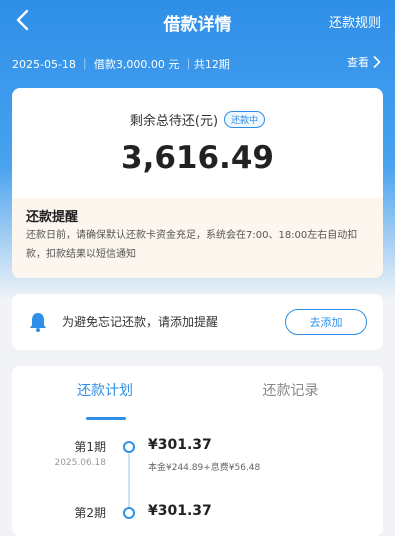 The width and height of the screenshot is (395, 536). Describe the element at coordinates (358, 62) in the screenshot. I see `view-label: 查看` at that location.